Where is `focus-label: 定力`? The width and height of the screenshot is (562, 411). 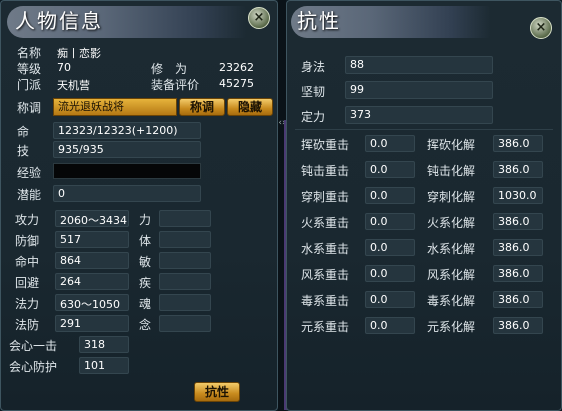 focus-label: 定力 is located at coordinates (313, 117).